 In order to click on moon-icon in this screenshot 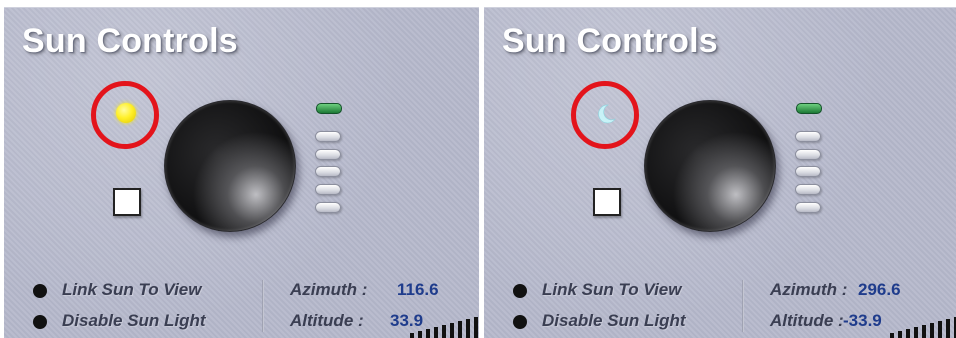, I will do `click(606, 114)`.